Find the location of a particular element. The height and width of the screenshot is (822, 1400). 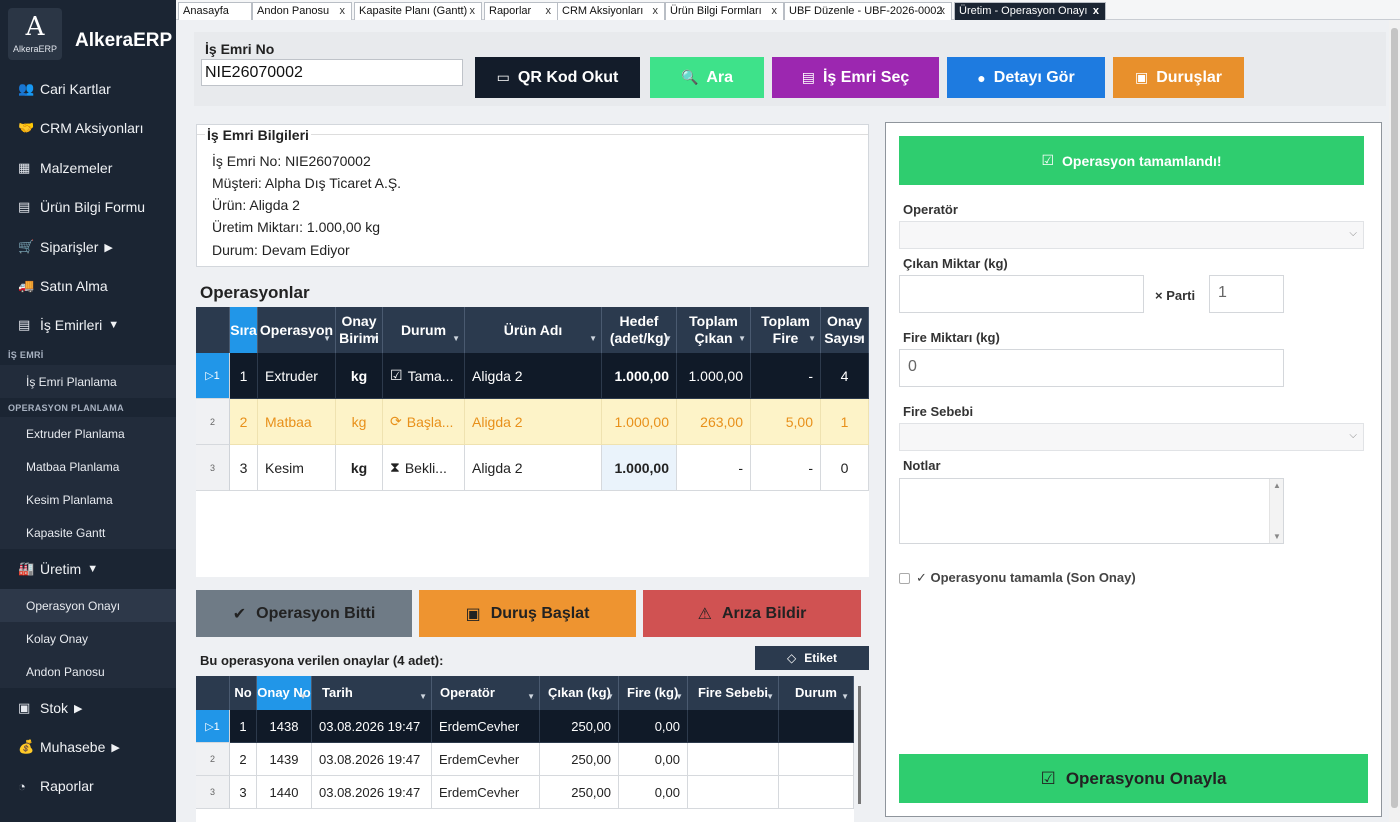

sidebar-item-satin-alma: 🚚 Satın Alma is located at coordinates (88, 286).